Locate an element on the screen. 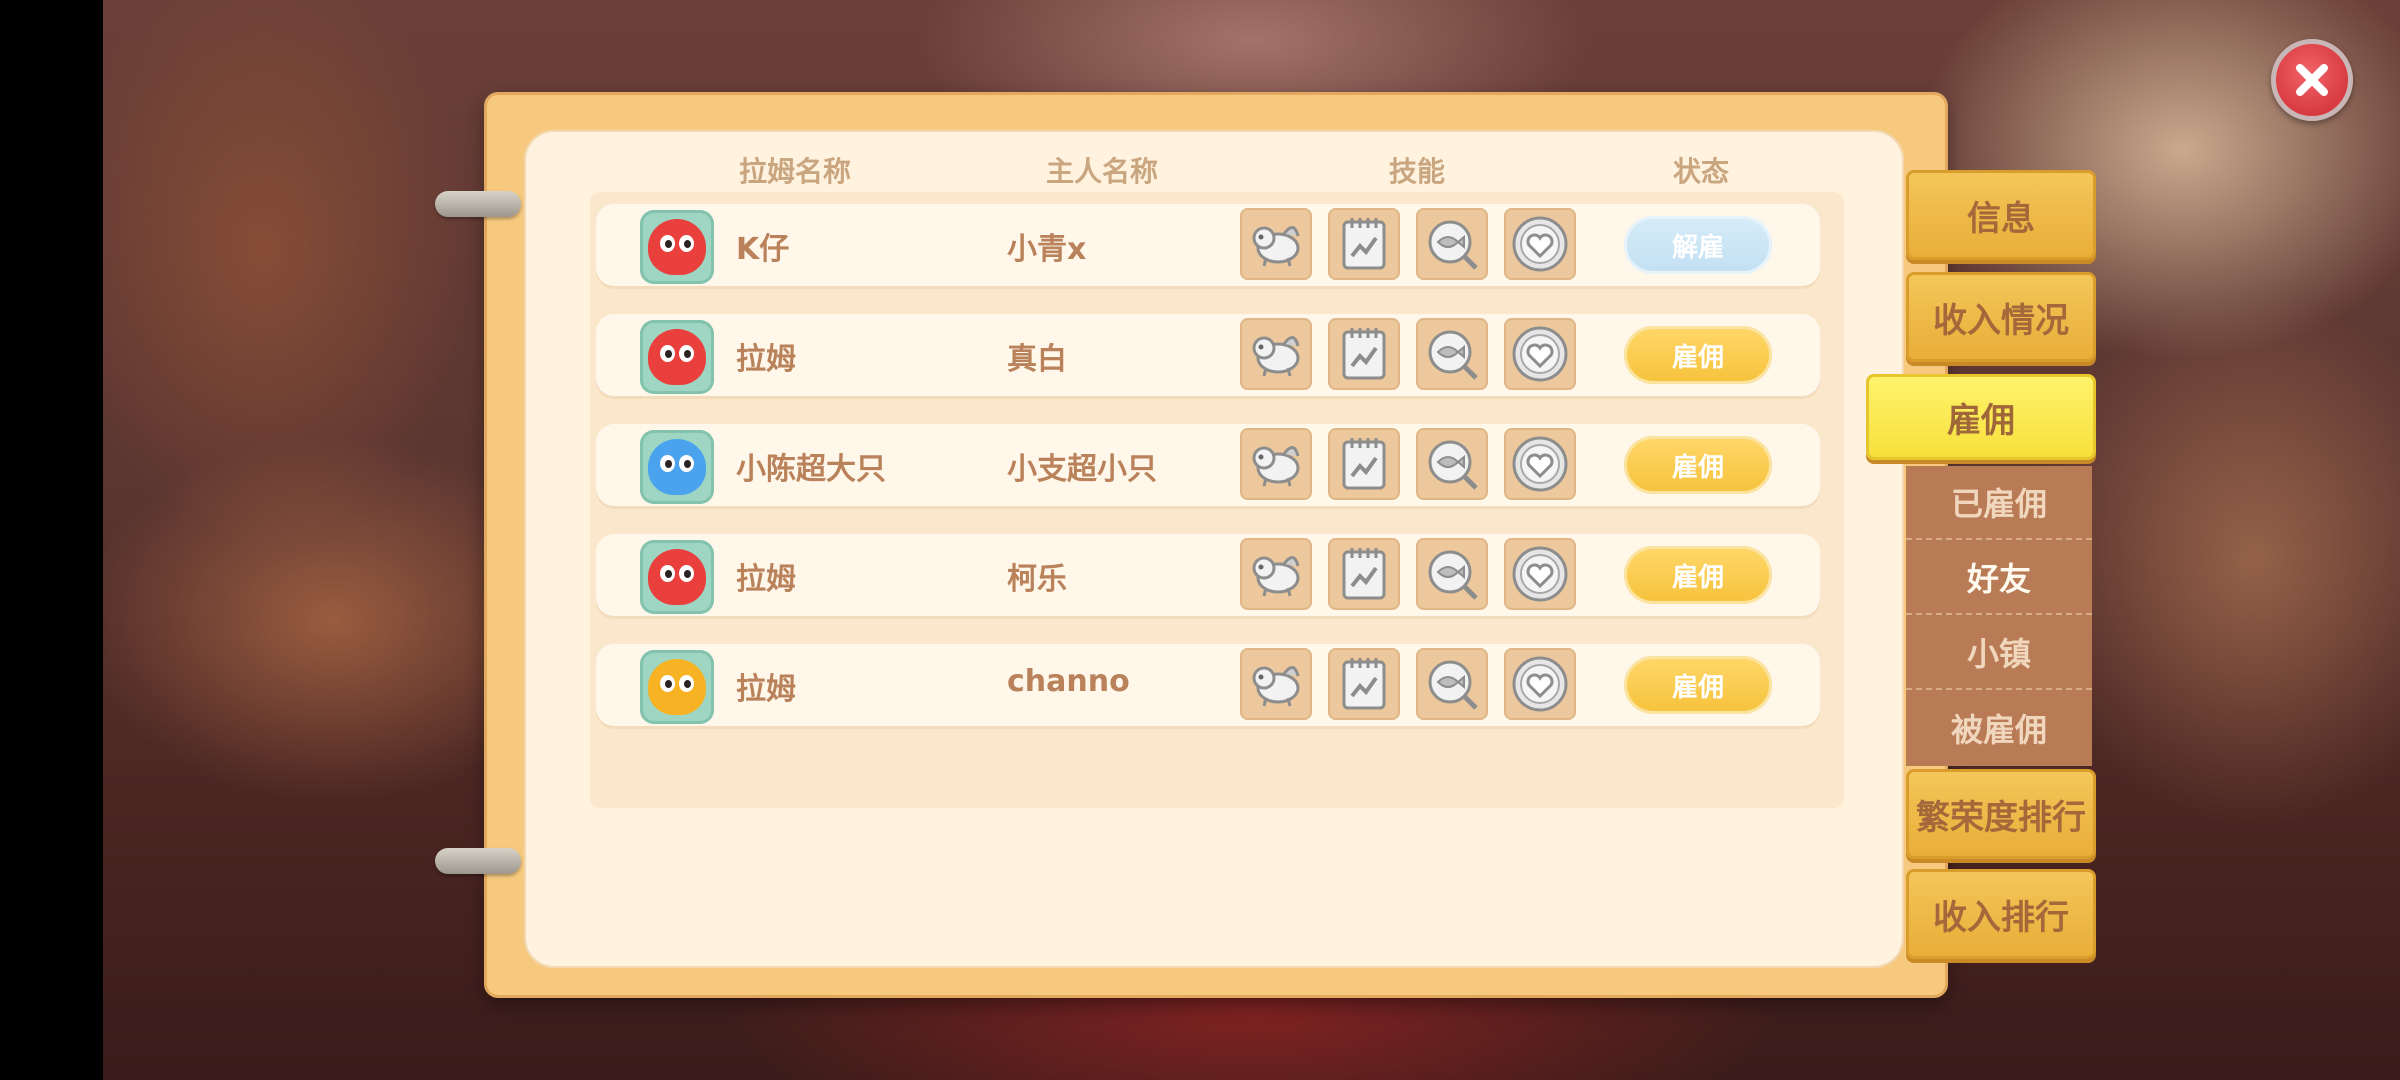 This screenshot has height=1080, width=2400. tab-income-rank: 收入排行 is located at coordinates (2001, 914).